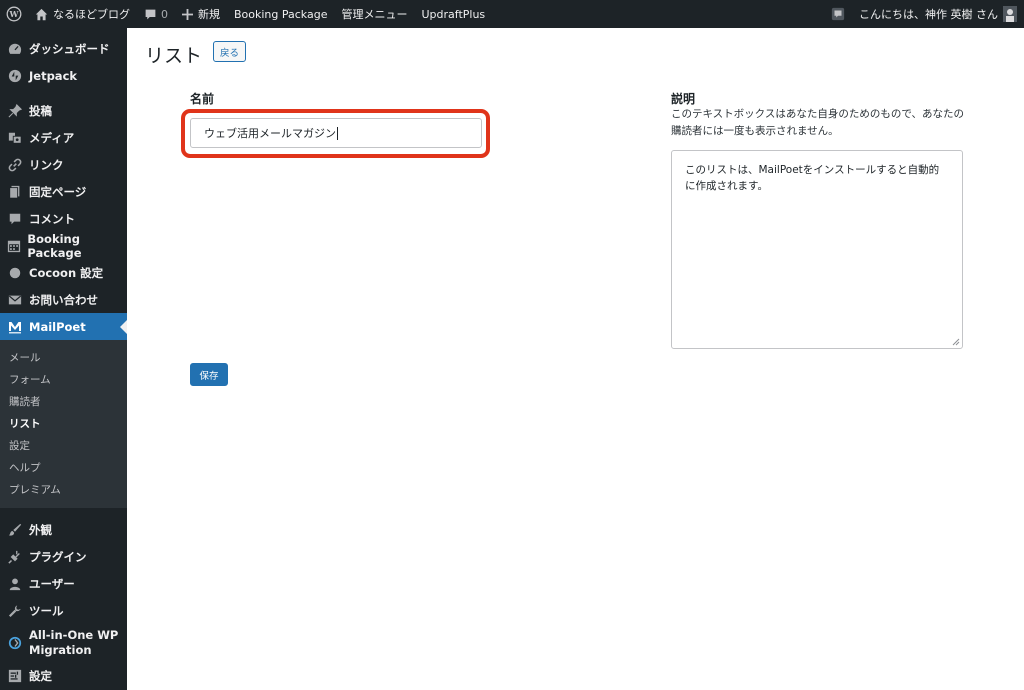 The height and width of the screenshot is (690, 1024). I want to click on sidebar-item-page: 固定ページ, so click(63, 191).